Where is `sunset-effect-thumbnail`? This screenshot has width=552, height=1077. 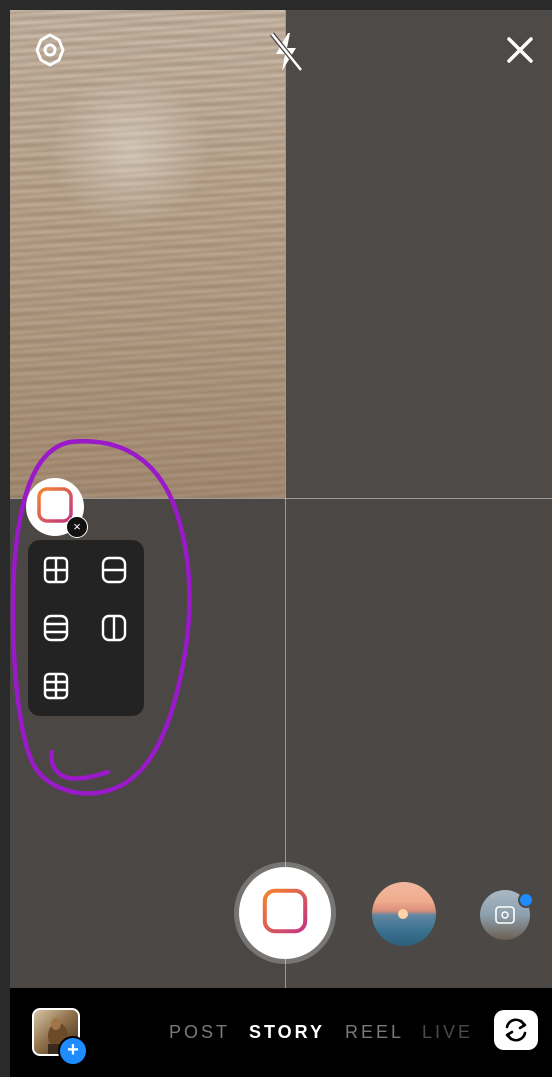
sunset-effect-thumbnail is located at coordinates (404, 914).